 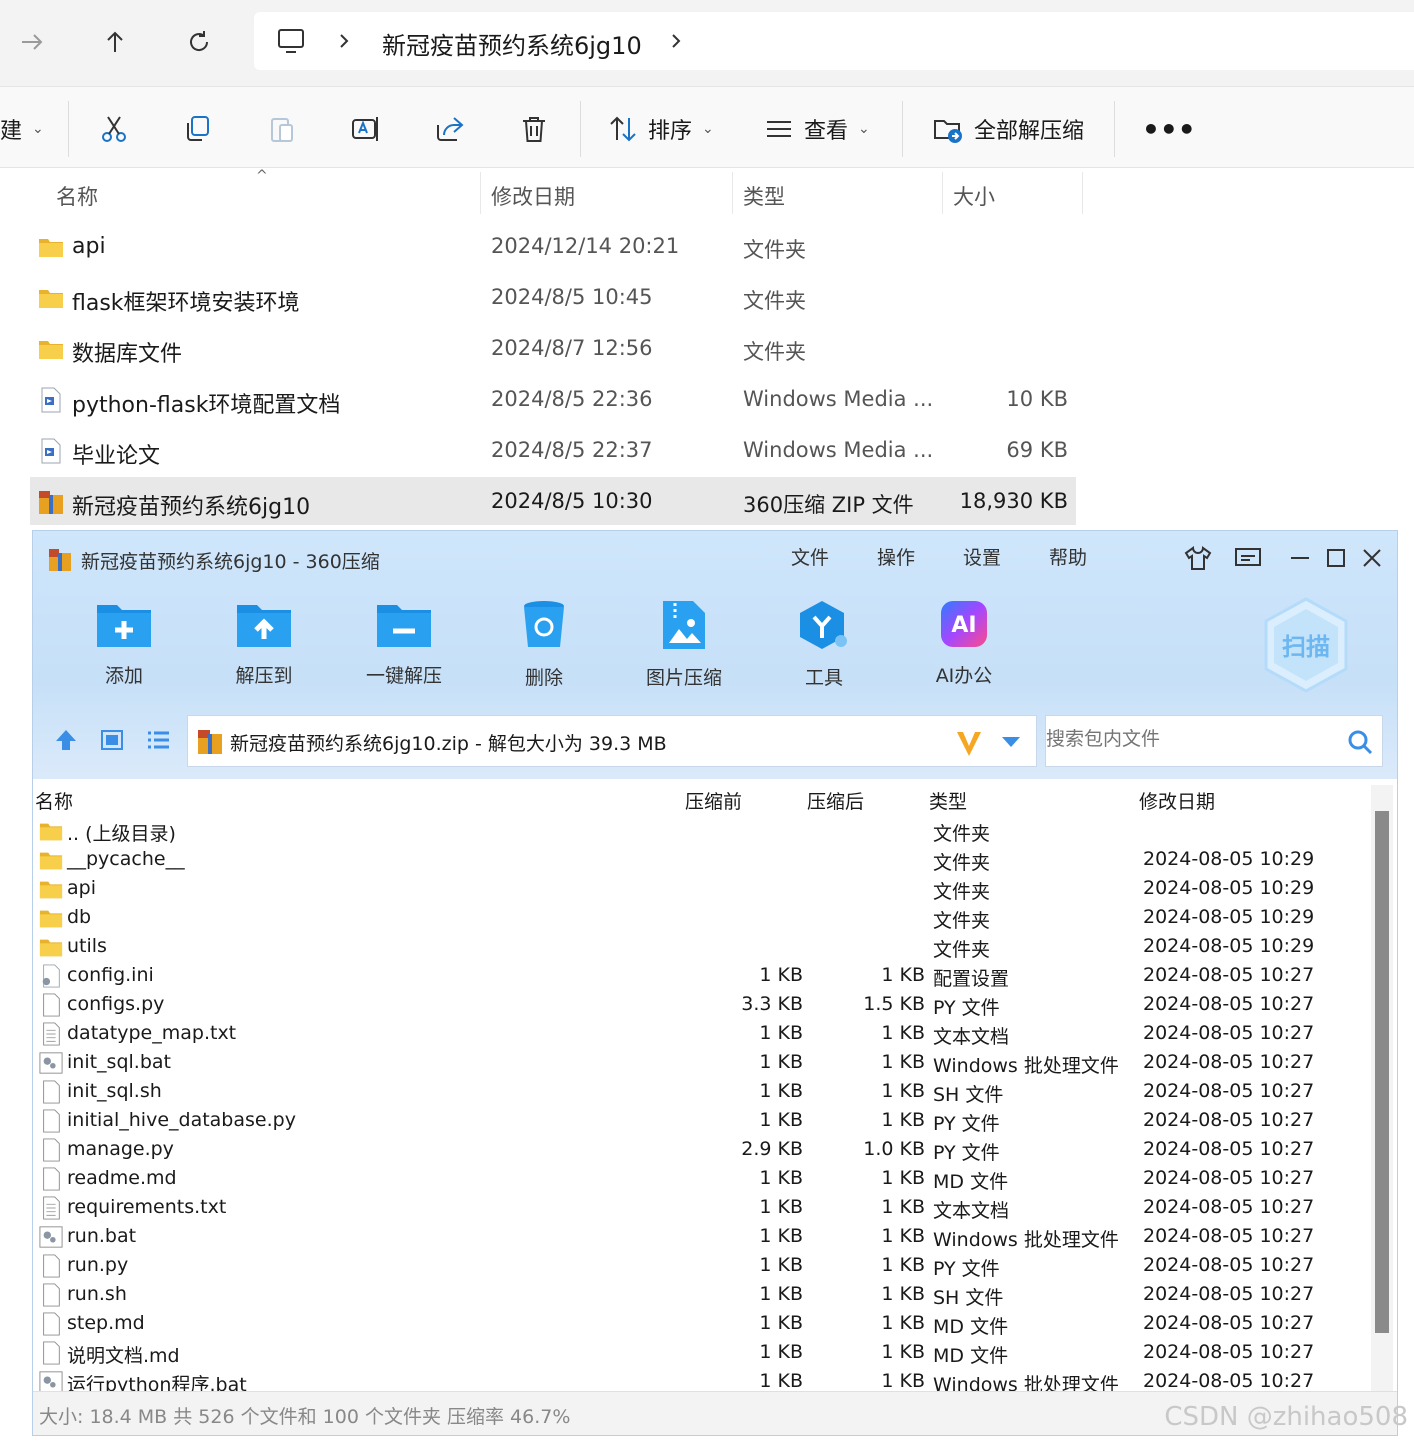 I want to click on menu-help: 帮助, so click(x=1068, y=556).